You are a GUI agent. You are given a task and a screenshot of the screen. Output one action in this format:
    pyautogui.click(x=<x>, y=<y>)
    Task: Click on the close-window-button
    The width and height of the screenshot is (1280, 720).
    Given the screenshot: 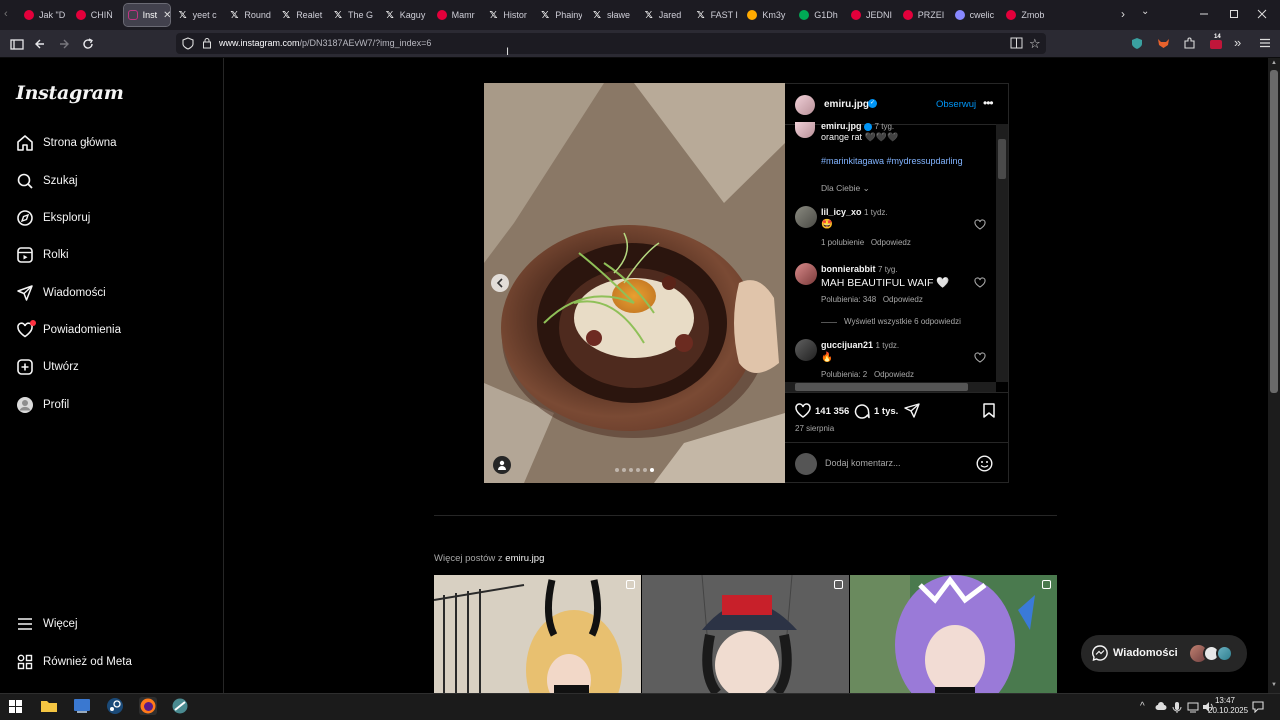 What is the action you would take?
    pyautogui.click(x=1262, y=14)
    